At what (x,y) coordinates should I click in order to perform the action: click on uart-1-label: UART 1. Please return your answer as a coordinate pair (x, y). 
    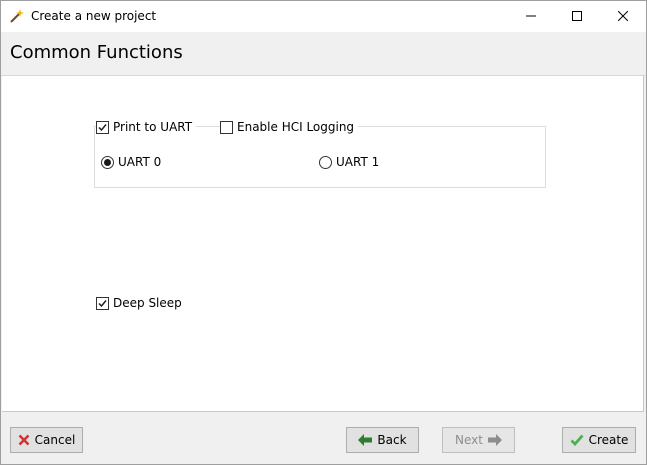
    Looking at the image, I should click on (358, 162).